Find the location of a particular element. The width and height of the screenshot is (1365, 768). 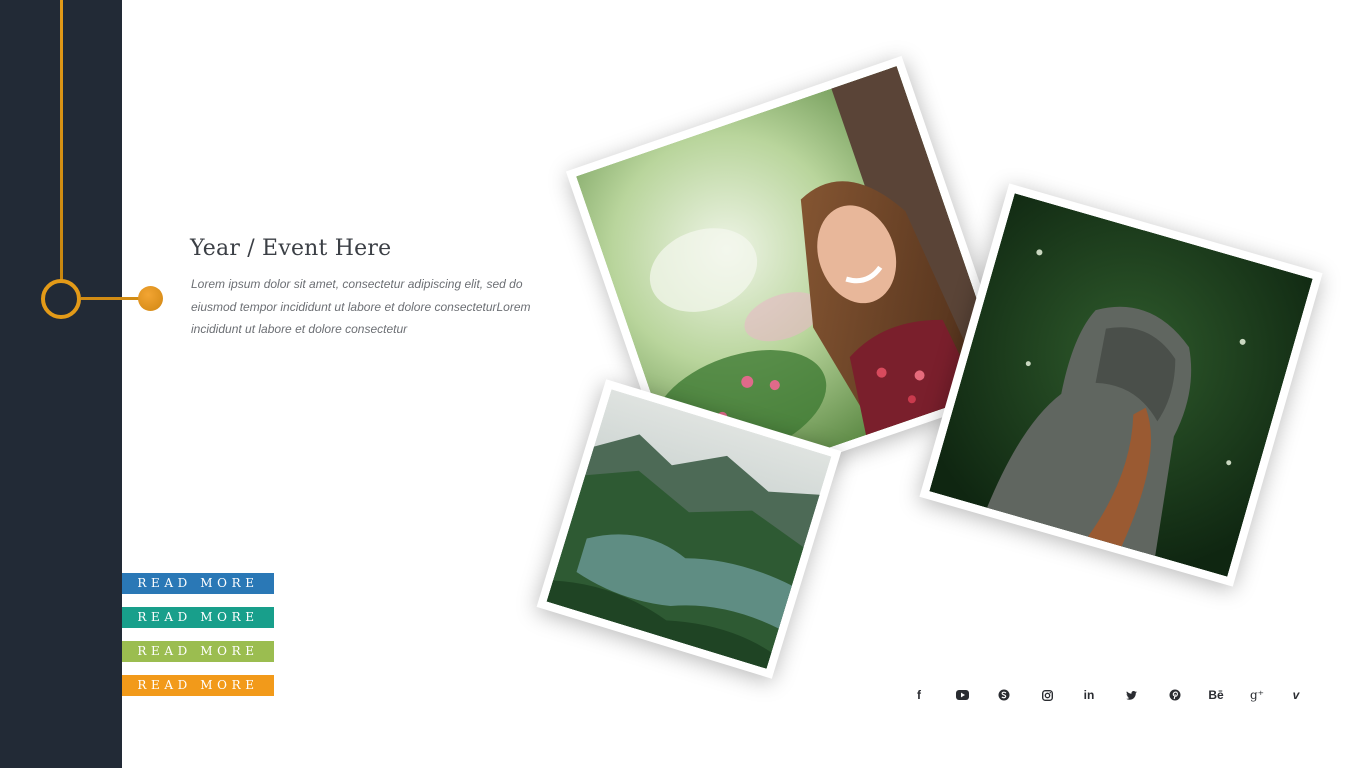

youtube-icon is located at coordinates (962, 695).